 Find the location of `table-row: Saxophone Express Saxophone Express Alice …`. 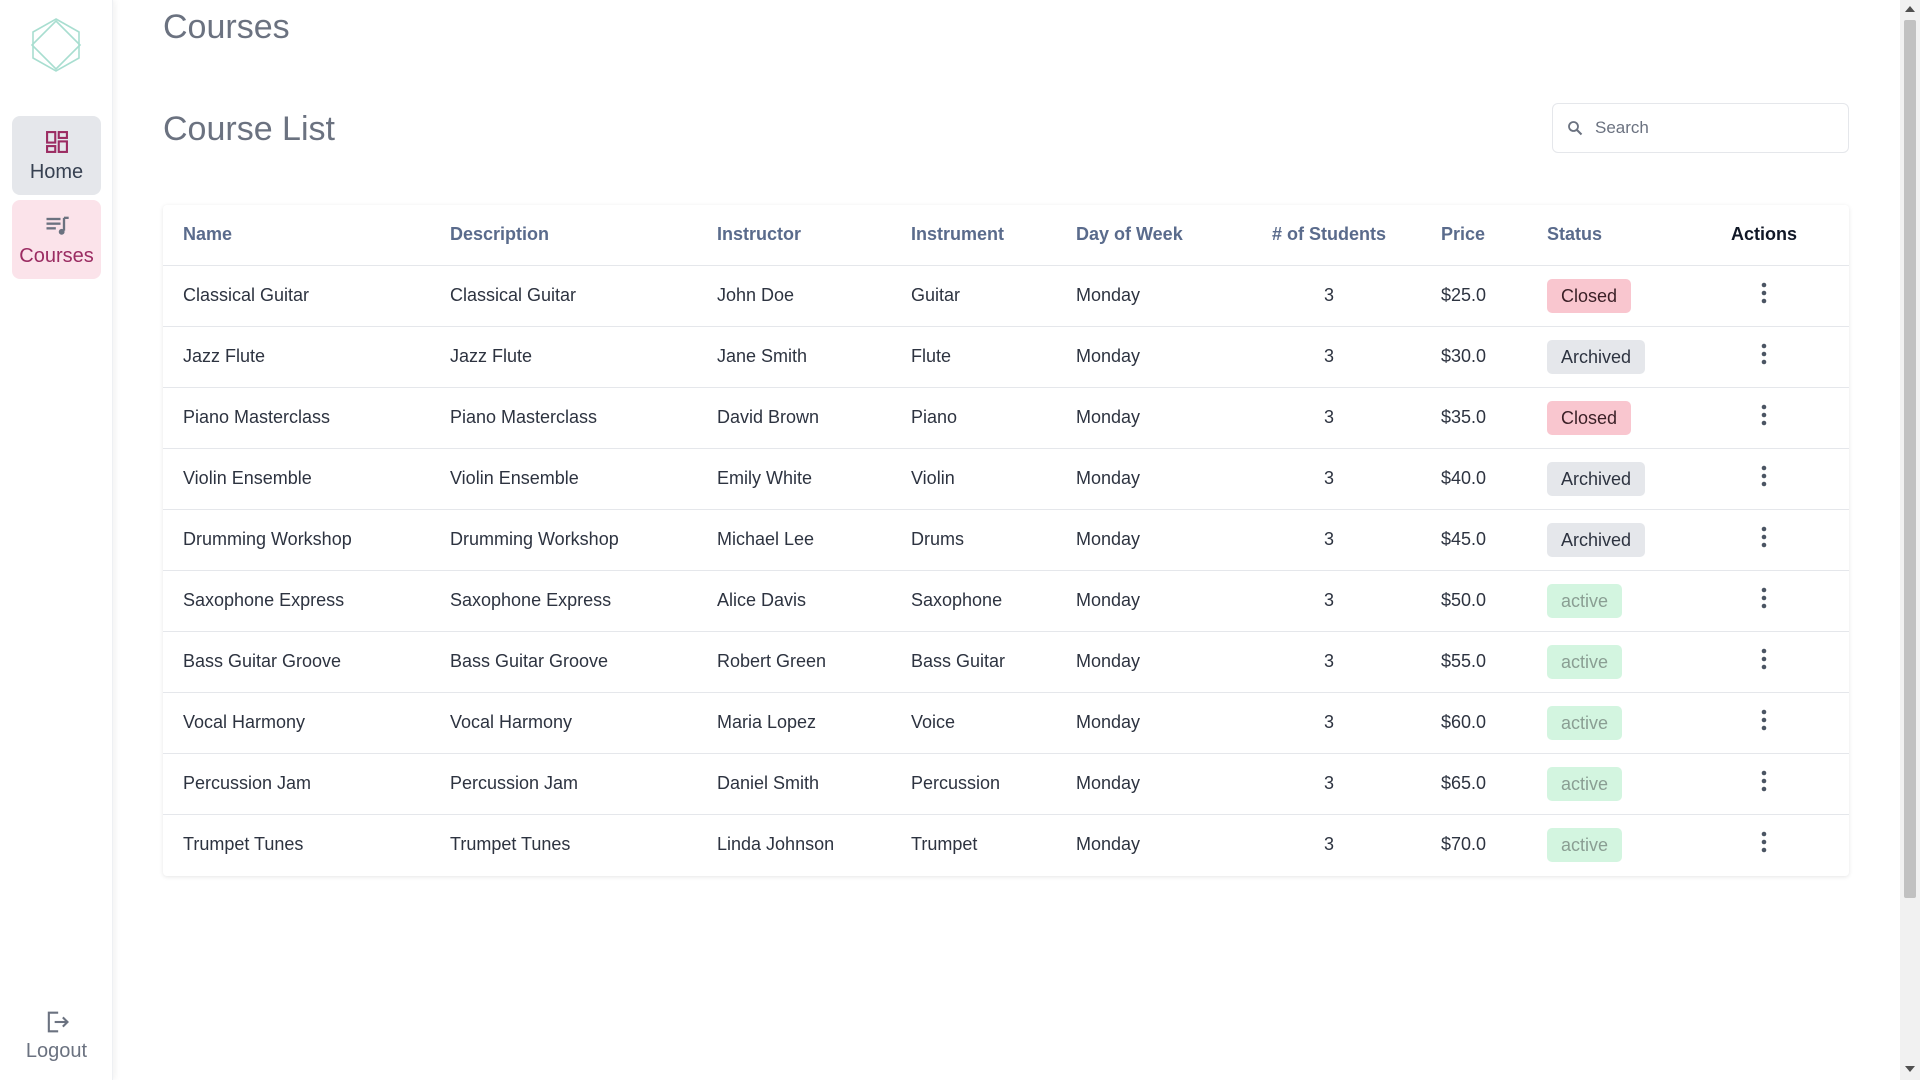

table-row: Saxophone Express Saxophone Express Alice … is located at coordinates (1006, 601).